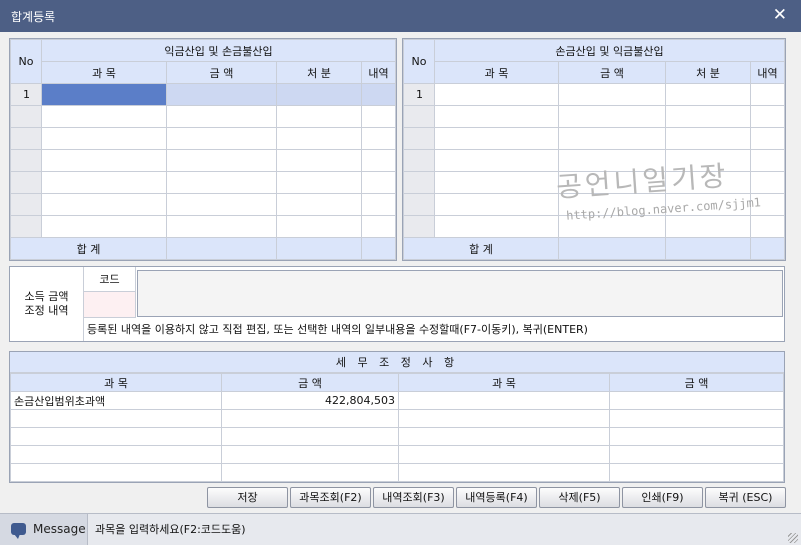  What do you see at coordinates (419, 94) in the screenshot?
I see `row-number: 1` at bounding box center [419, 94].